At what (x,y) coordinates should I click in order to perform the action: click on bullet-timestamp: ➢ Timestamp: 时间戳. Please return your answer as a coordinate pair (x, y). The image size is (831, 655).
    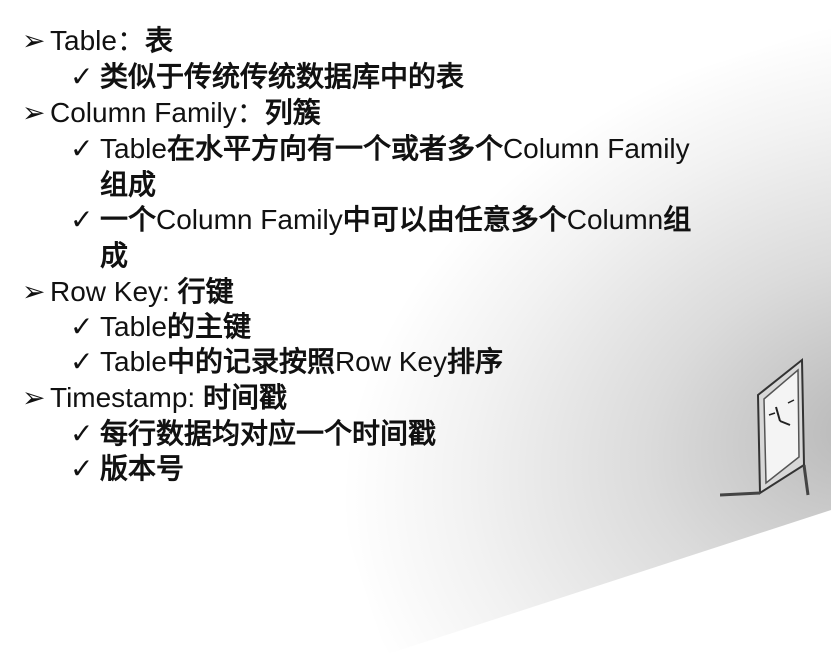
    Looking at the image, I should click on (155, 397).